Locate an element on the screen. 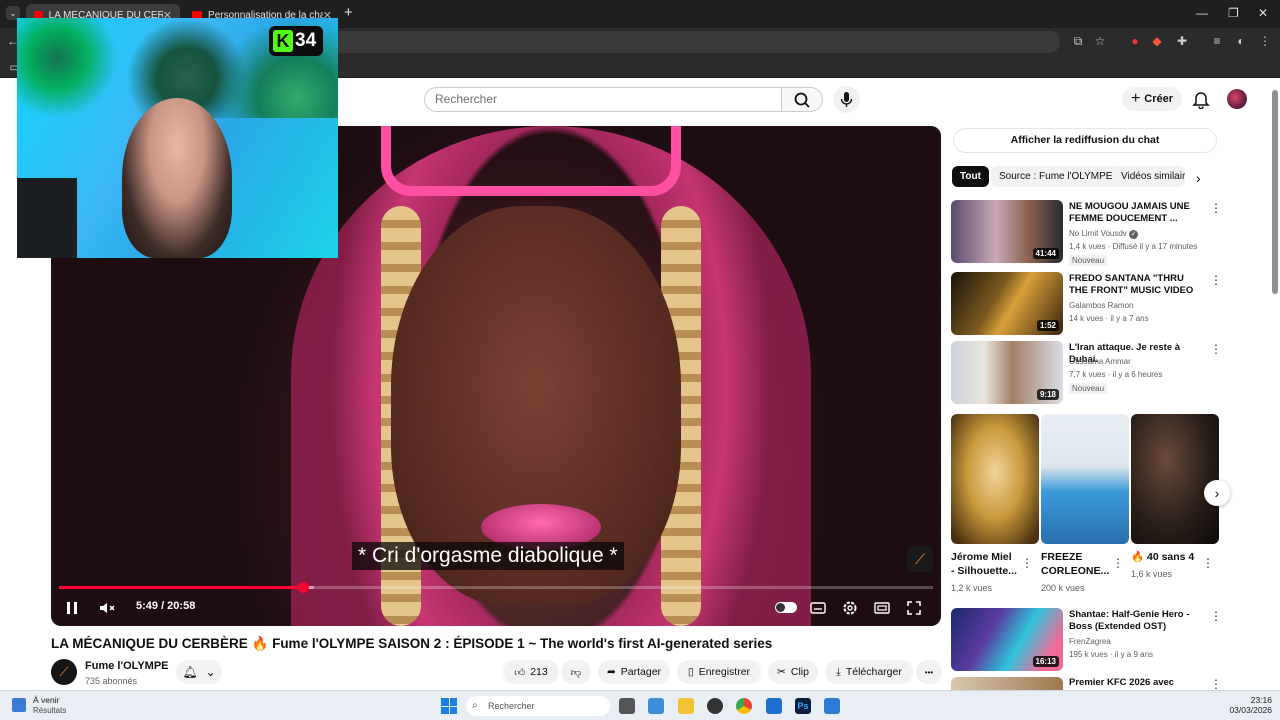 The width and height of the screenshot is (1280, 720). channel-avatar: ⟋ is located at coordinates (64, 672).